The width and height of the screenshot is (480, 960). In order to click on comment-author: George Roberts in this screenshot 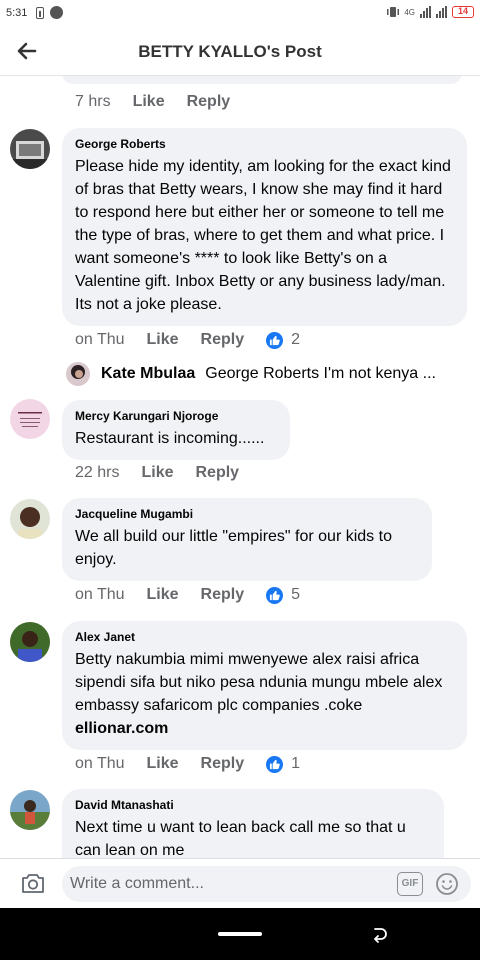, I will do `click(264, 144)`.